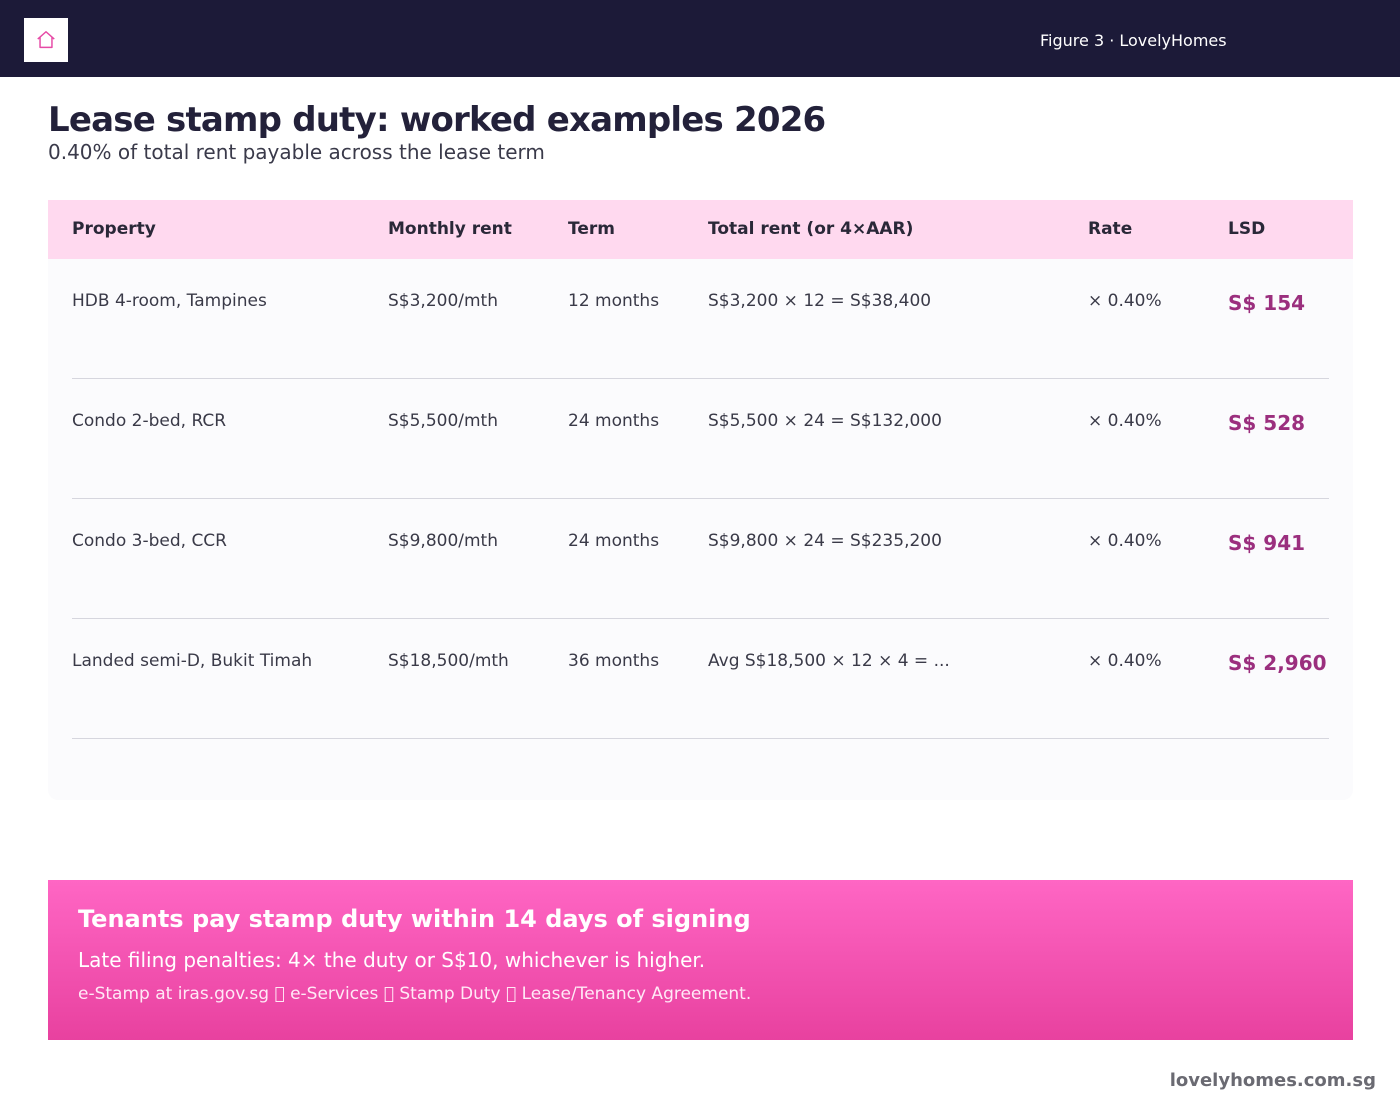  Describe the element at coordinates (1267, 303) in the screenshot. I see `cell-lsd: S$ 154` at that location.